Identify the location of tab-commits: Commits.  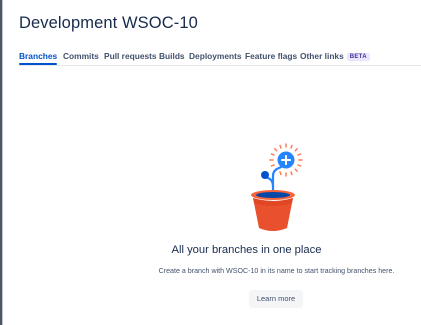
(81, 56).